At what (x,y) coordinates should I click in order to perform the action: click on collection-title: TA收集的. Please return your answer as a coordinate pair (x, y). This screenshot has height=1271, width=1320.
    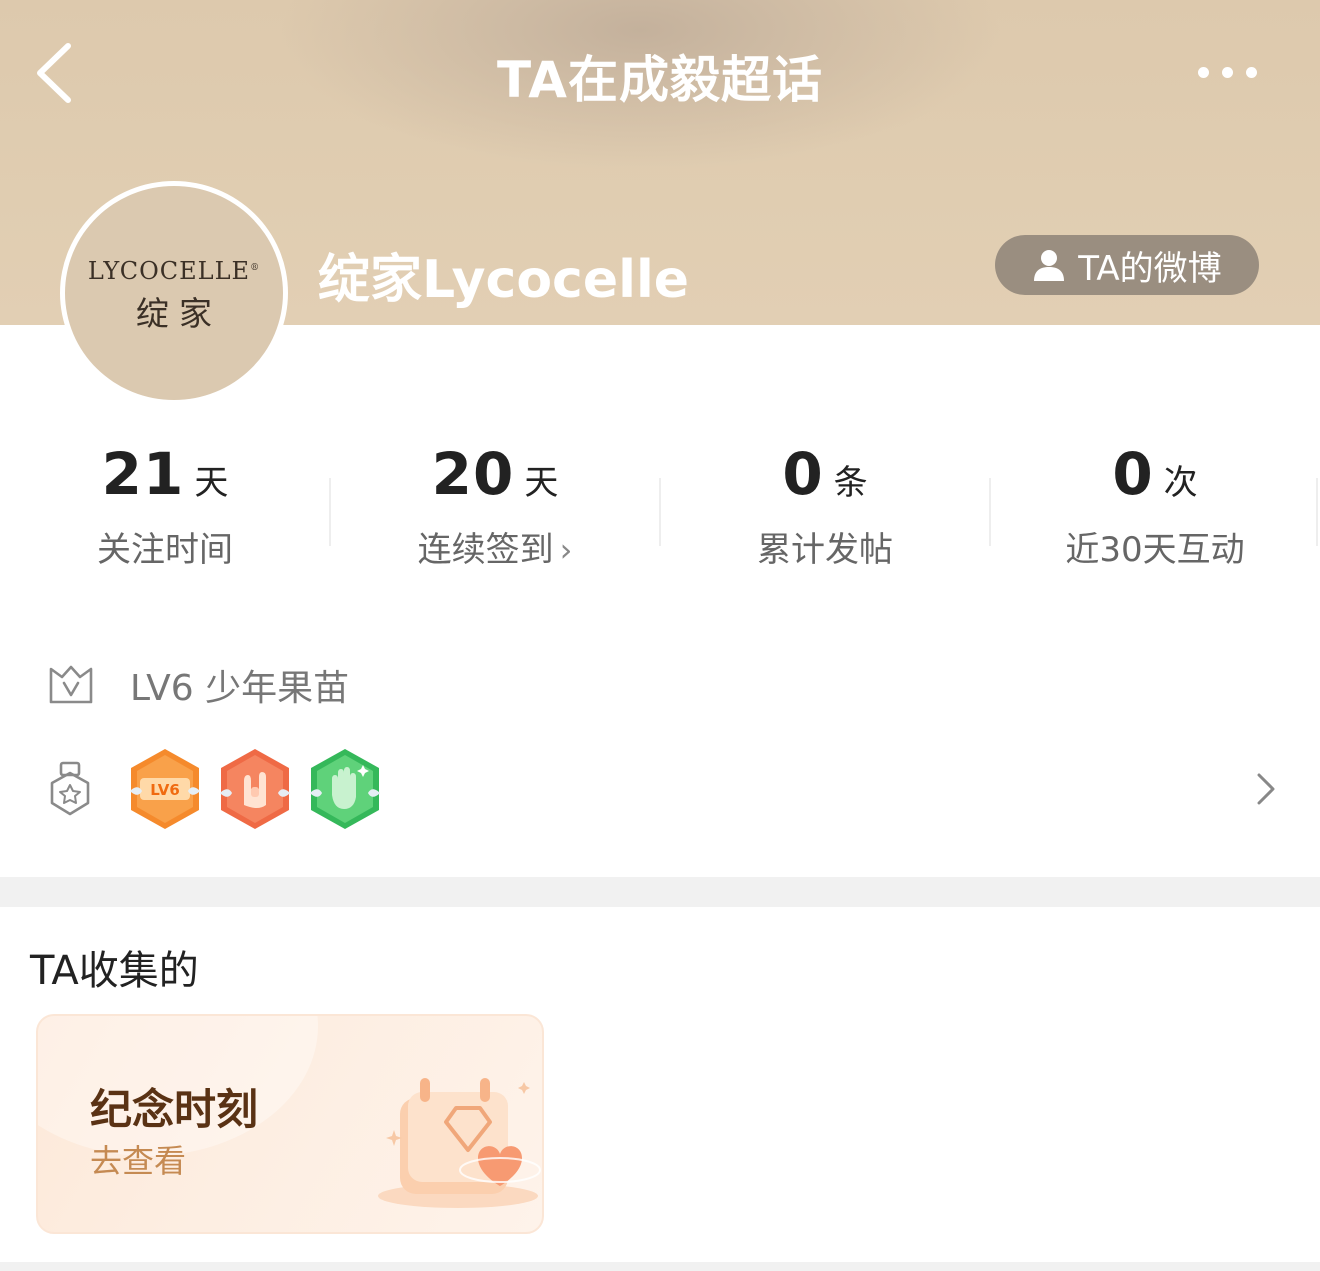
    Looking at the image, I should click on (114, 971).